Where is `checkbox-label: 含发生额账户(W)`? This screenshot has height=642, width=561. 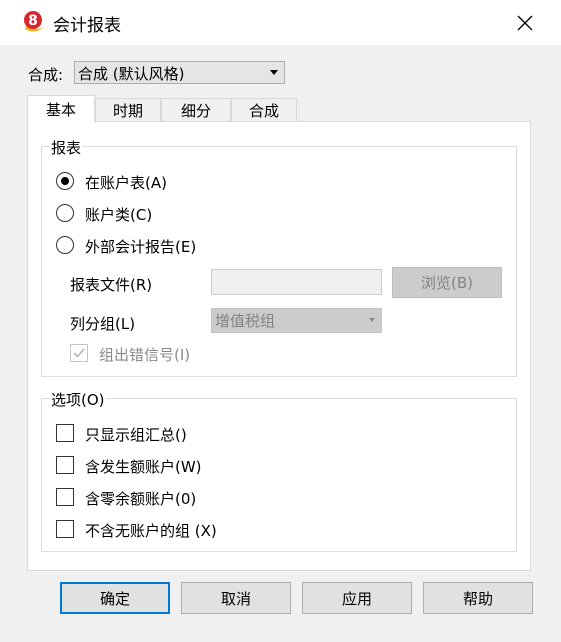 checkbox-label: 含发生额账户(W) is located at coordinates (143, 467).